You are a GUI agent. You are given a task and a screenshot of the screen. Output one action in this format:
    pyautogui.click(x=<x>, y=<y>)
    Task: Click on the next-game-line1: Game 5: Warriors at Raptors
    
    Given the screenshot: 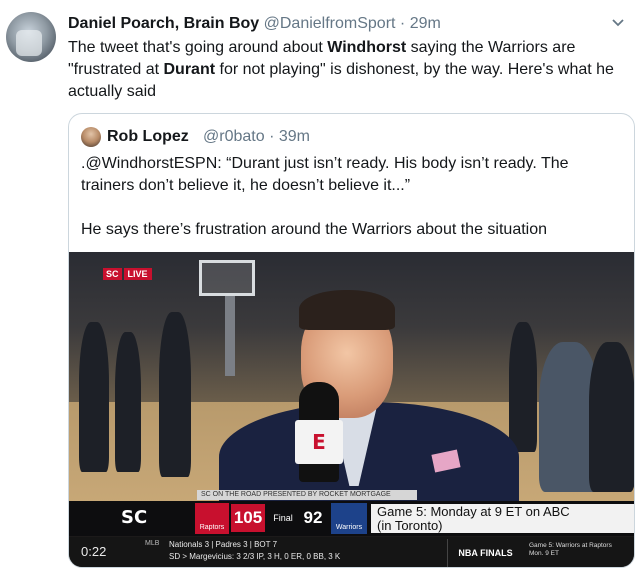 What is the action you would take?
    pyautogui.click(x=570, y=545)
    